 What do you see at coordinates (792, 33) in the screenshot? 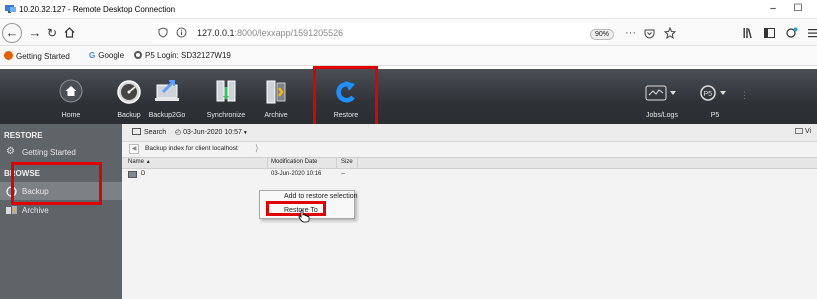
I see `extension-icon` at bounding box center [792, 33].